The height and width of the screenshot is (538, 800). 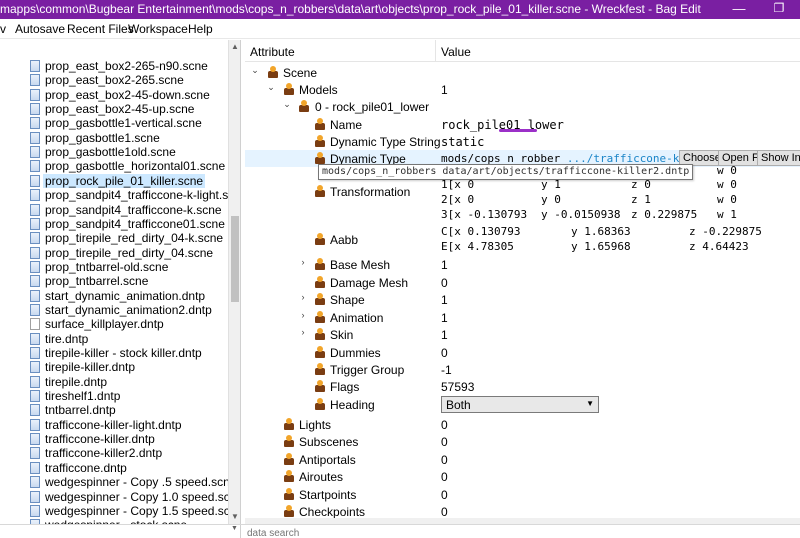 I want to click on menu-help: Help, so click(x=200, y=29).